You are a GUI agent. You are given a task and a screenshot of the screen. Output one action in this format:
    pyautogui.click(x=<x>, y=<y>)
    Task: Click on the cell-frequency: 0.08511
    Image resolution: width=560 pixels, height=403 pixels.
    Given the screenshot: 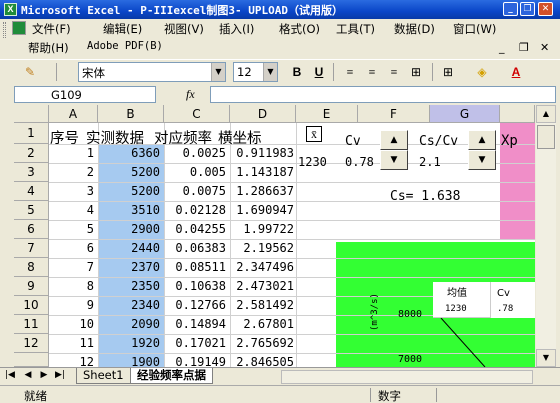 What is the action you would take?
    pyautogui.click(x=196, y=267)
    